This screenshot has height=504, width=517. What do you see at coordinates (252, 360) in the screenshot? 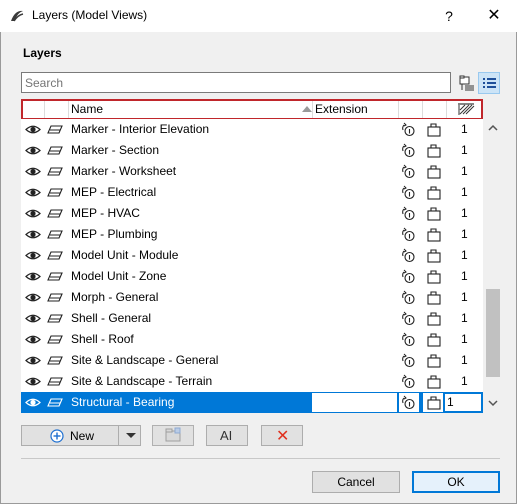
I see `layer-row: Site & Landscape - General 1` at bounding box center [252, 360].